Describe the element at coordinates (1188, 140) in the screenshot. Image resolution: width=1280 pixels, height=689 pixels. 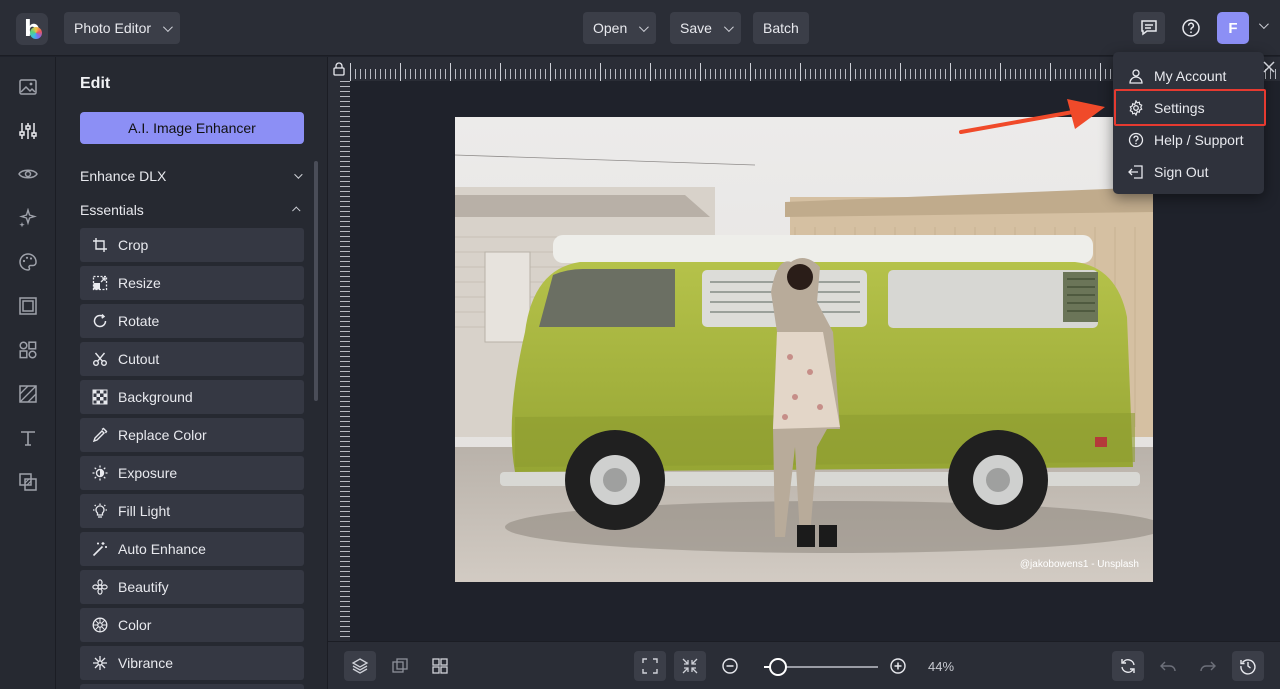
I see `menu-item-help-support: Help / Support` at that location.